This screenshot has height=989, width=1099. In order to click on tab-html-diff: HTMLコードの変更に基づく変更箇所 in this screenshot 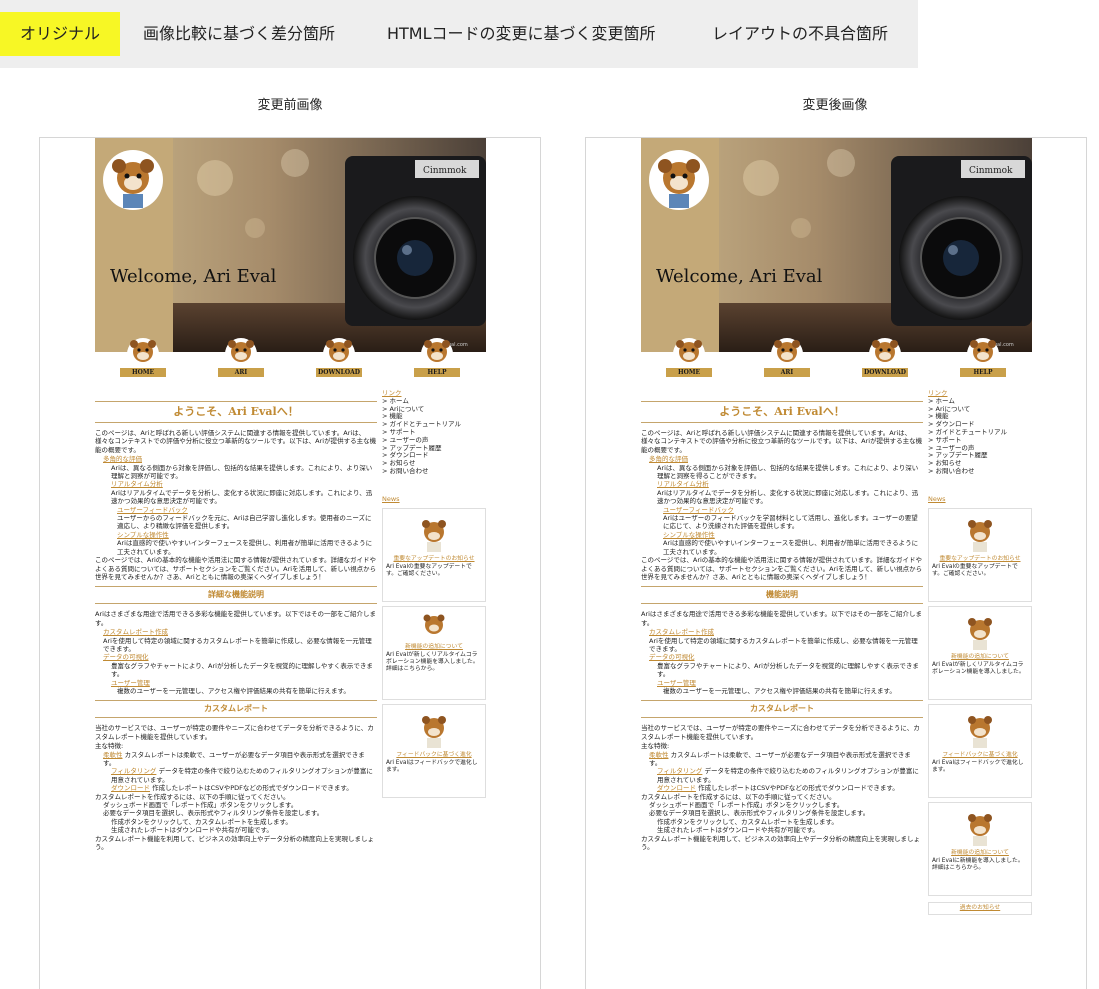, I will do `click(521, 34)`.